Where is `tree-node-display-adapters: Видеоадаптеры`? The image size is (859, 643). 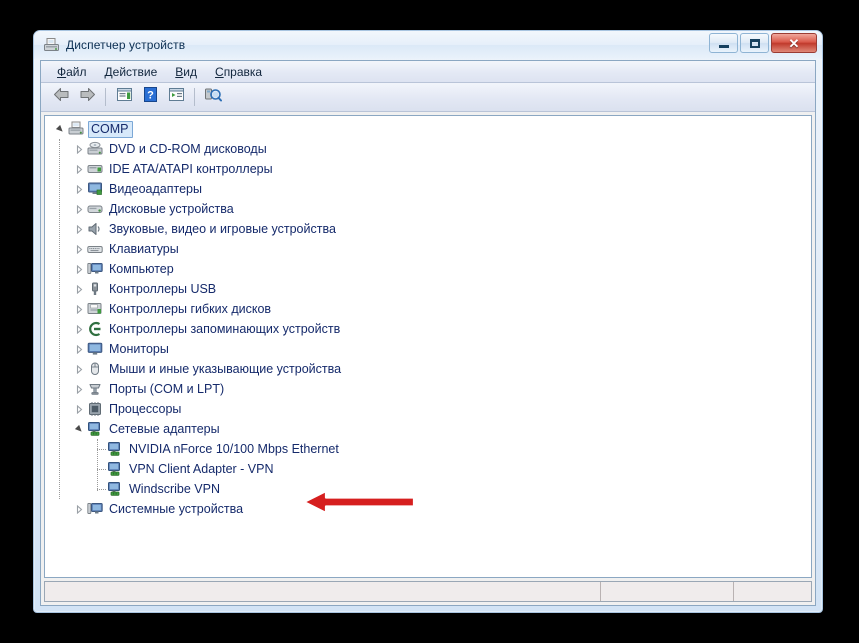
tree-node-display-adapters: Видеоадаптеры is located at coordinates (428, 189).